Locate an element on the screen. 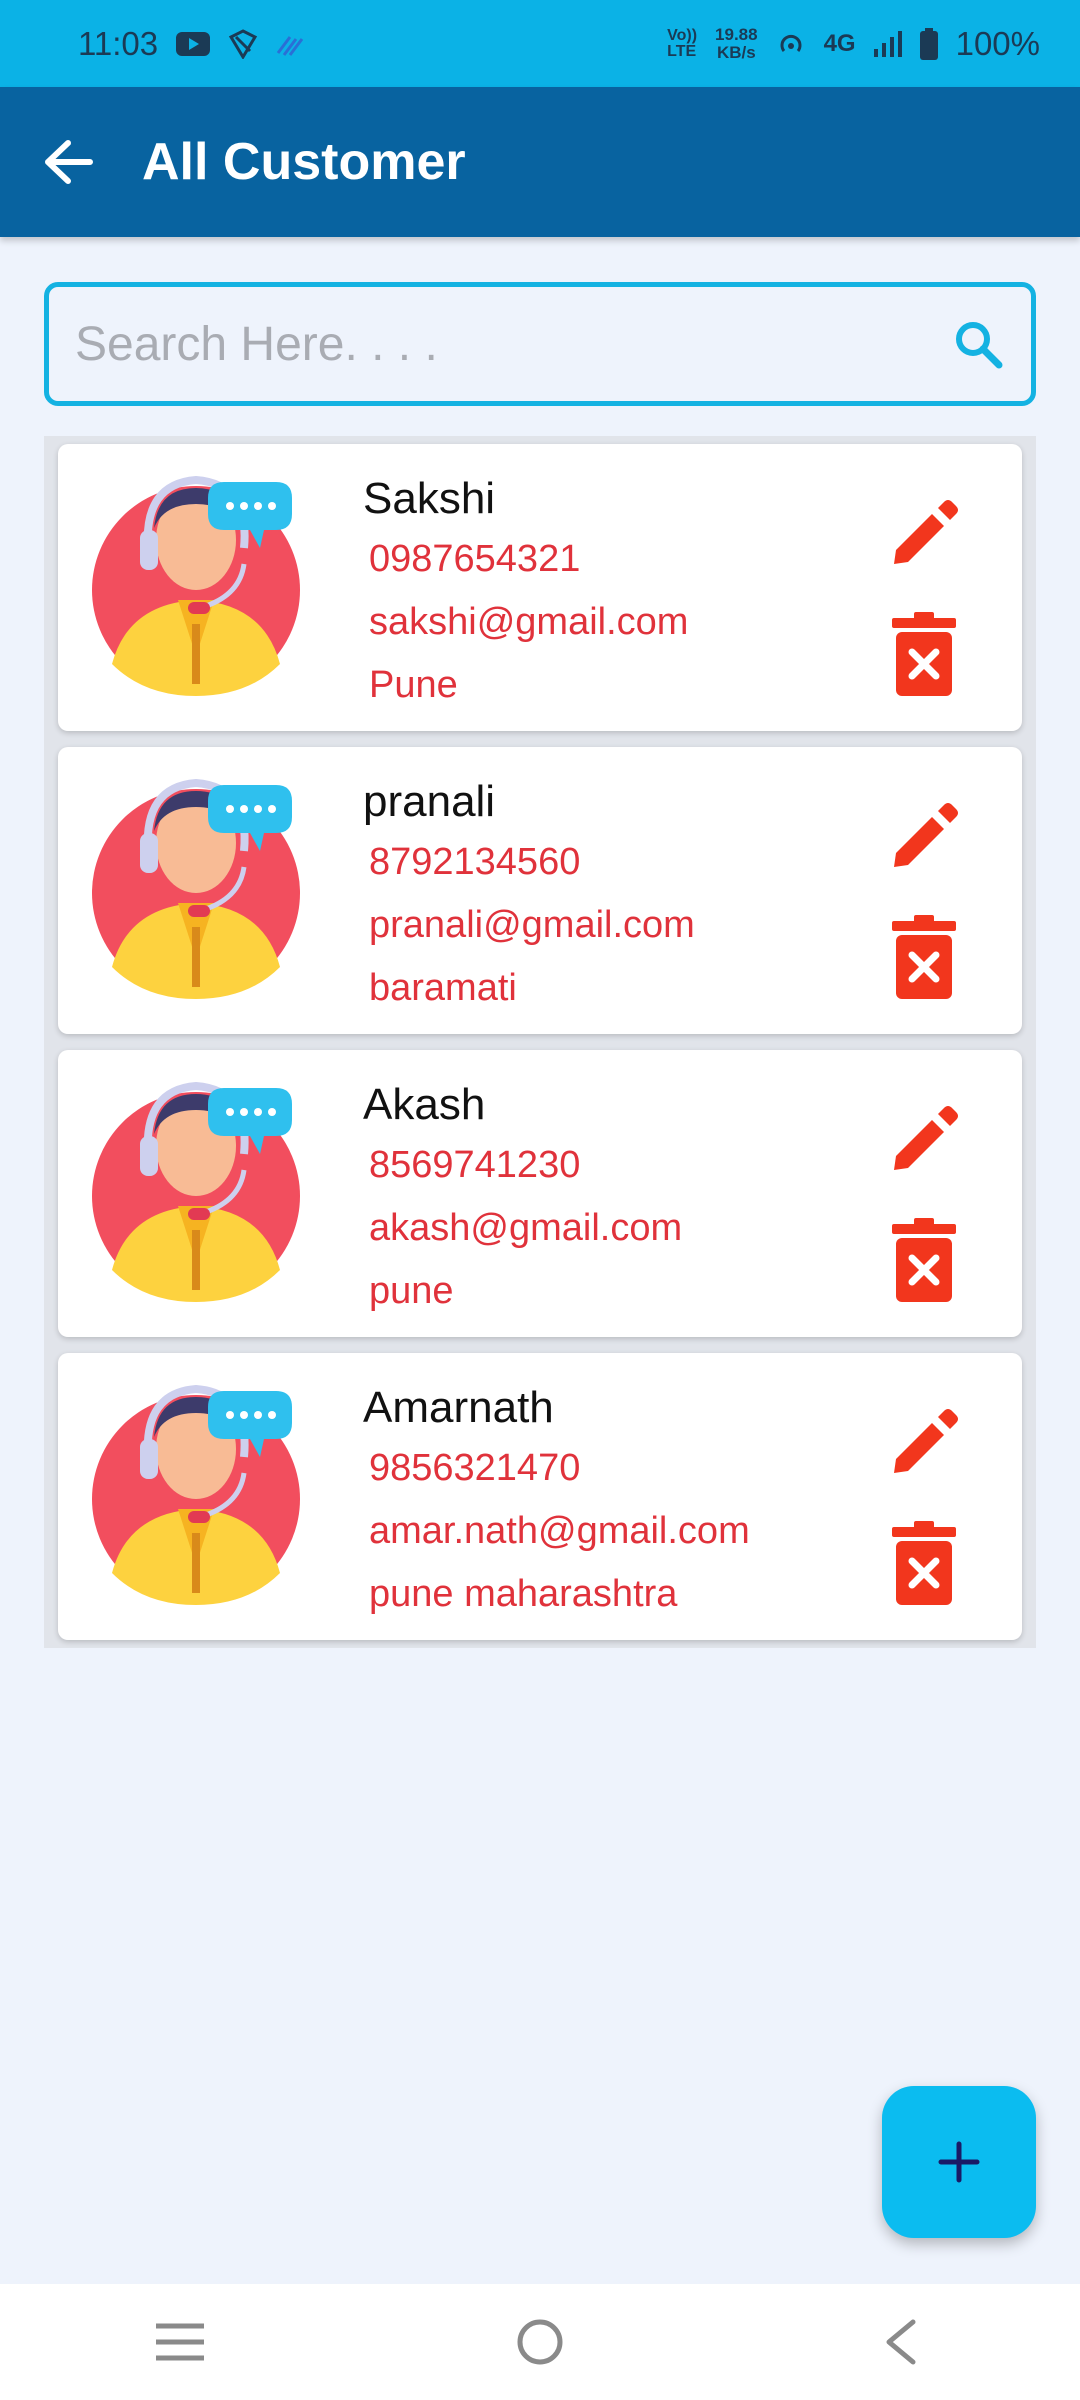 The width and height of the screenshot is (1080, 2400). list-item: Sakshi 0987654321 sakshi@gmail.com Pune is located at coordinates (540, 587).